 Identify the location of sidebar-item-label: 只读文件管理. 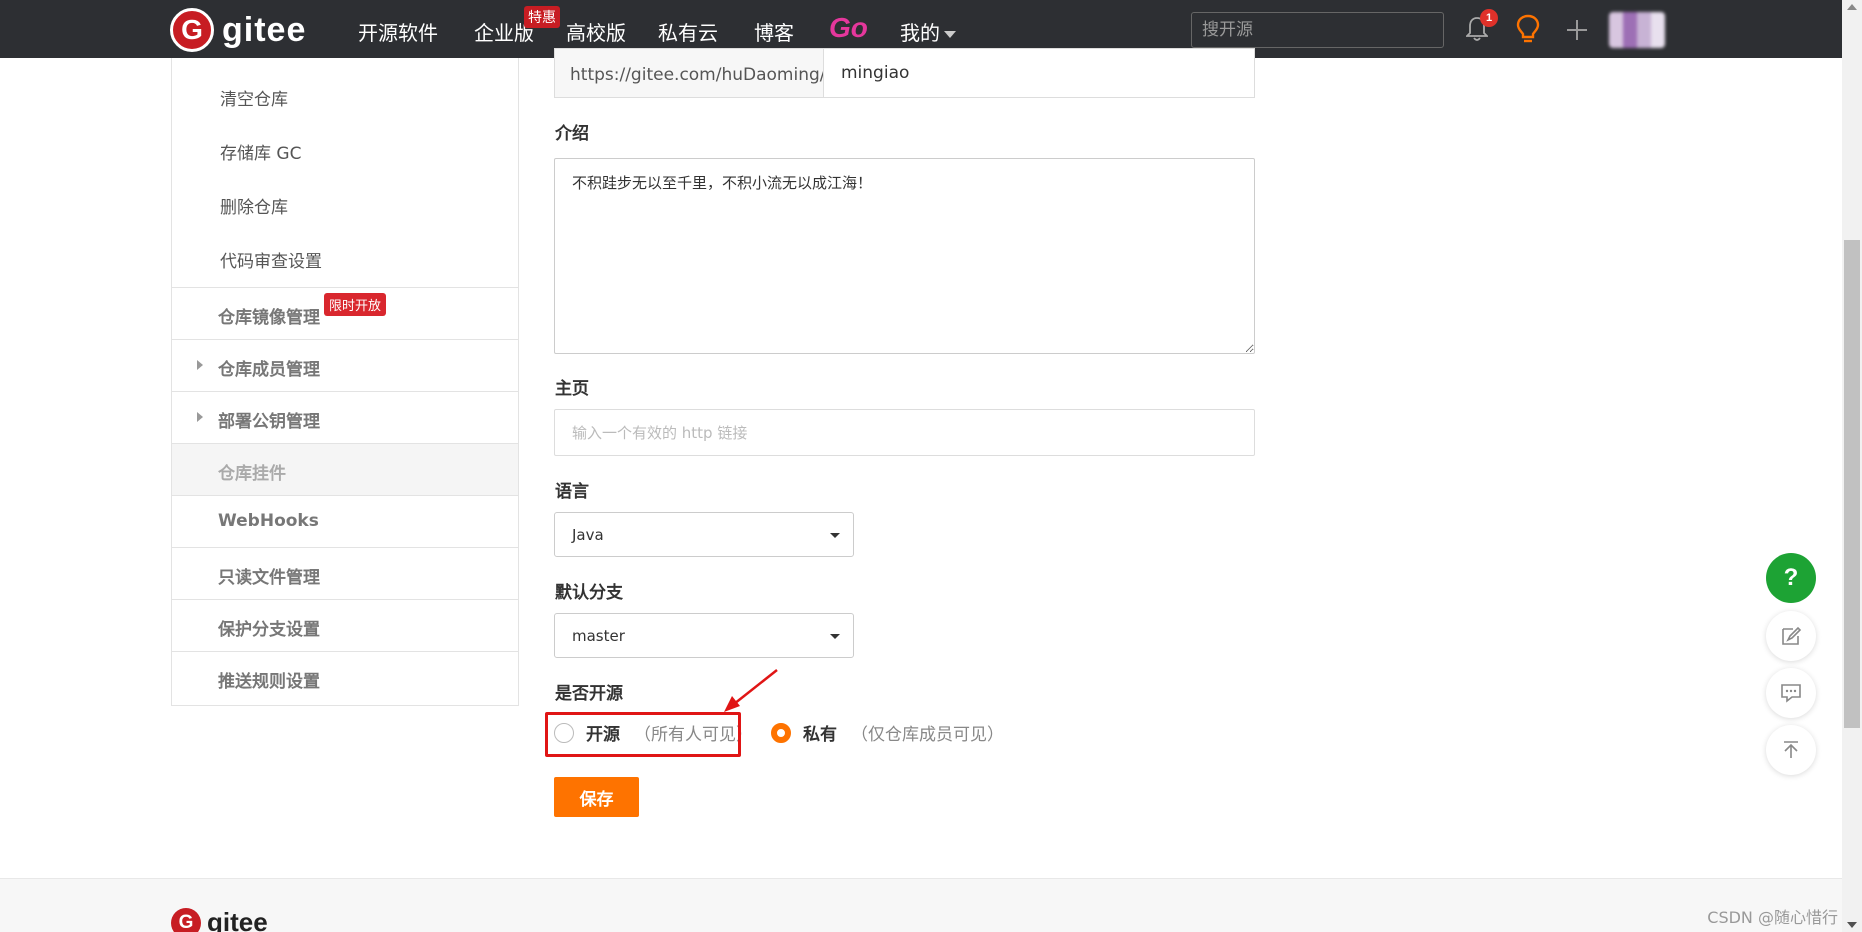
(269, 578).